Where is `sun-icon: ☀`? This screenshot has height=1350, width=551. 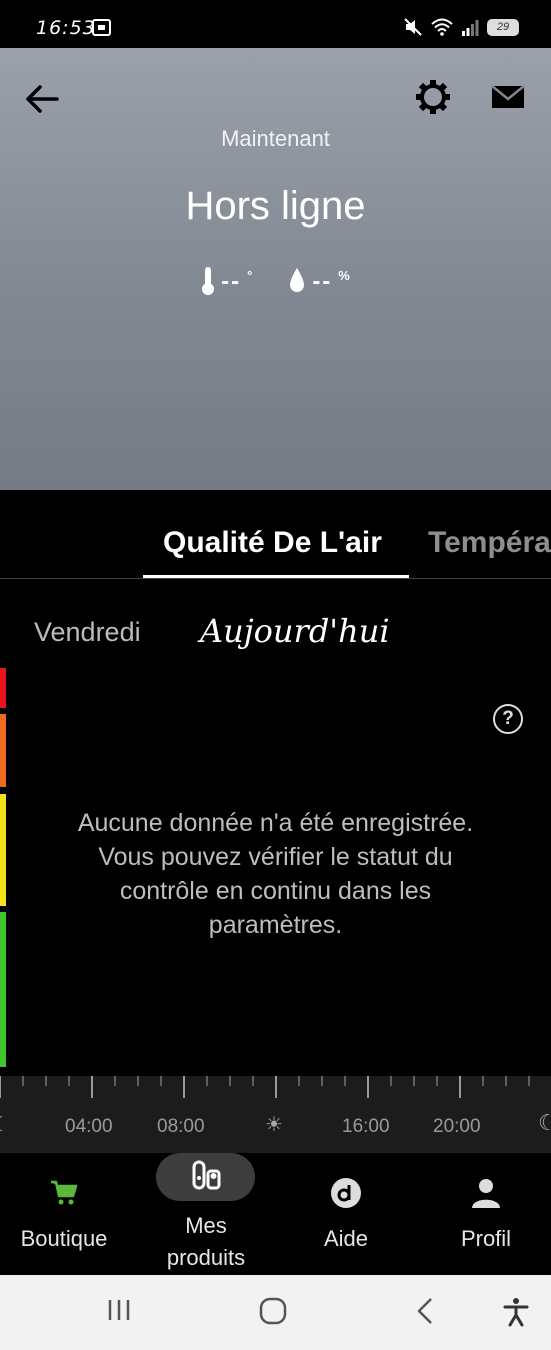 sun-icon: ☀ is located at coordinates (274, 1125).